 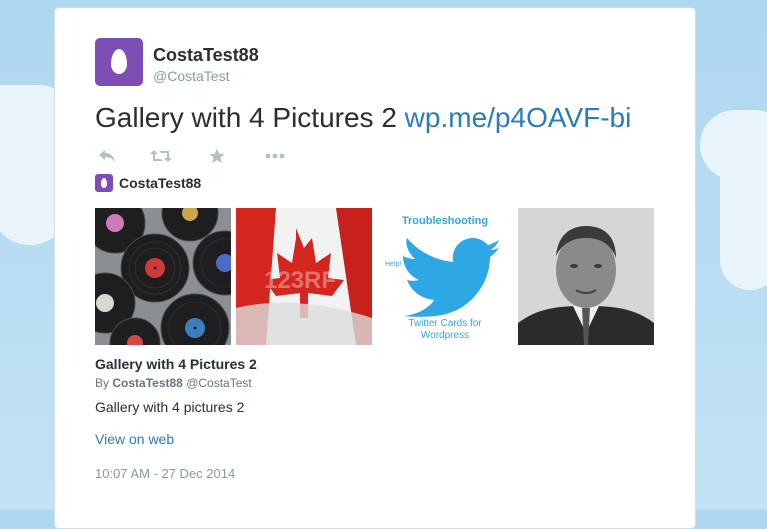 What do you see at coordinates (160, 183) in the screenshot?
I see `card-author-name: CostaTest88` at bounding box center [160, 183].